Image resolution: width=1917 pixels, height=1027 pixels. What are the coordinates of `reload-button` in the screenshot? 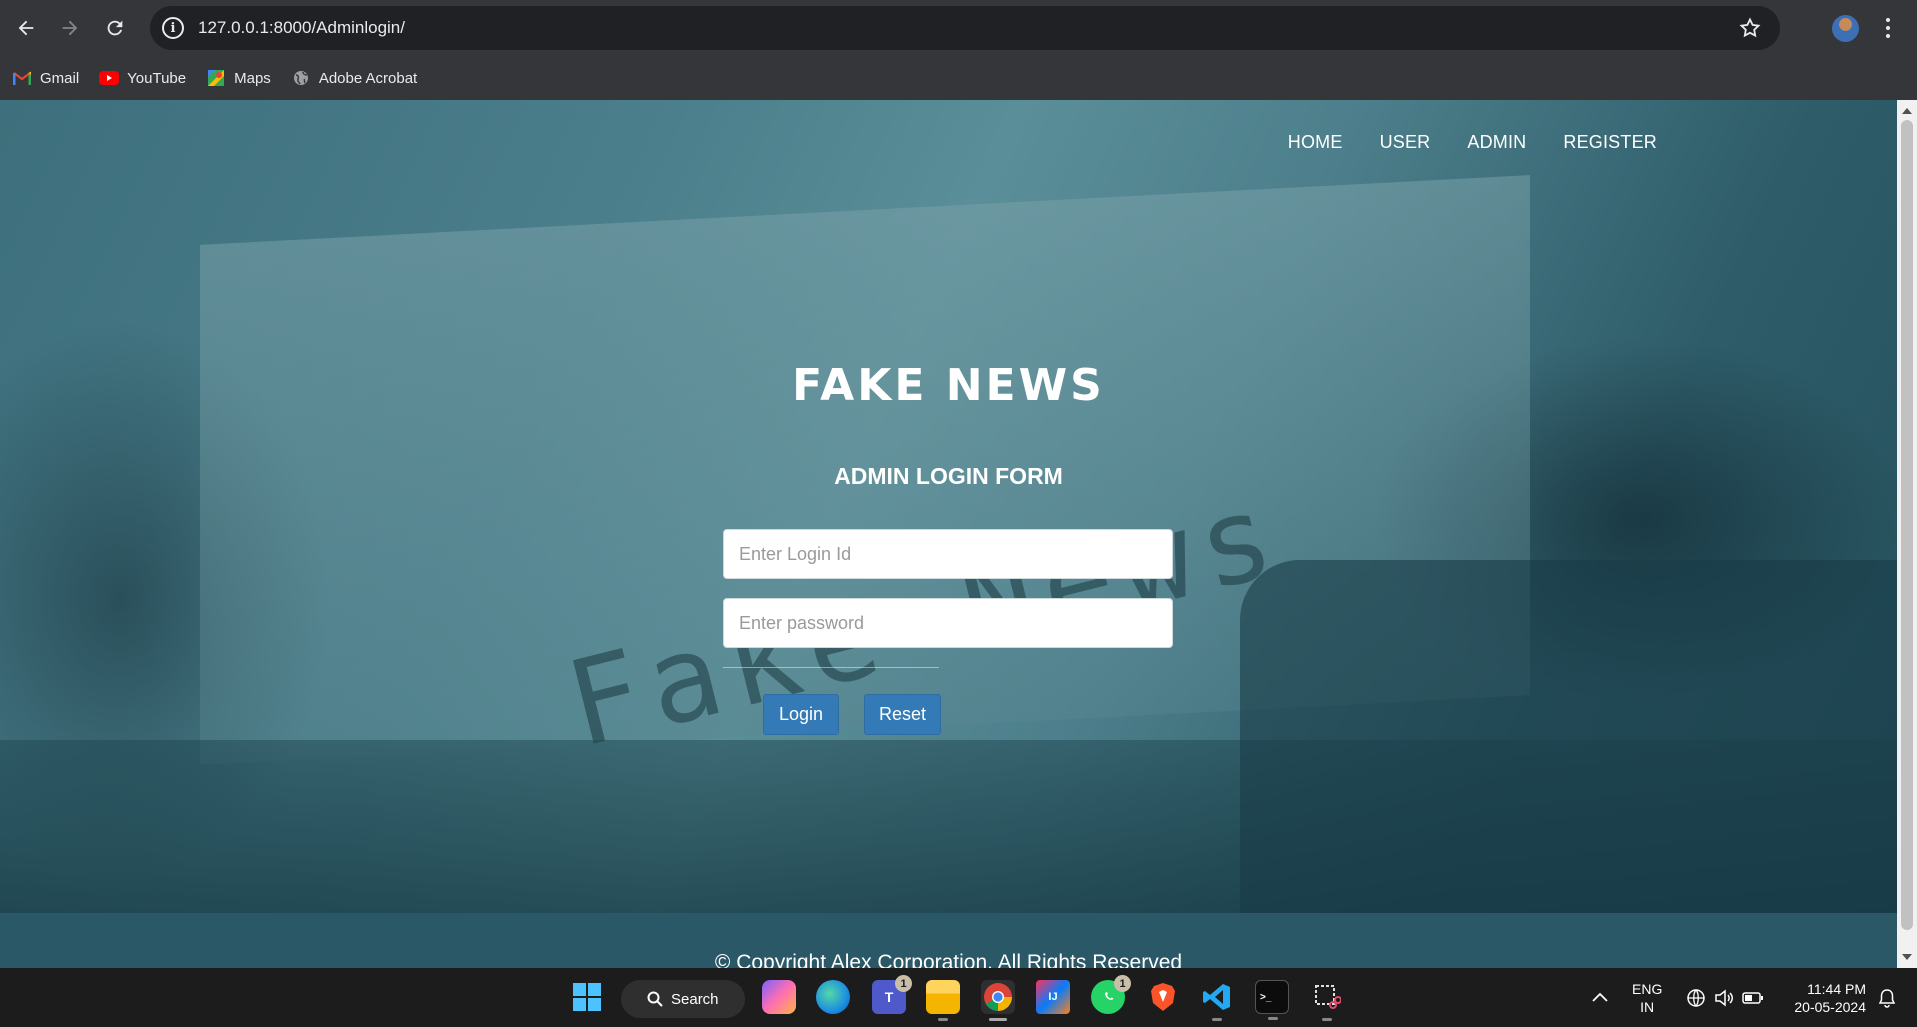 It's located at (115, 28).